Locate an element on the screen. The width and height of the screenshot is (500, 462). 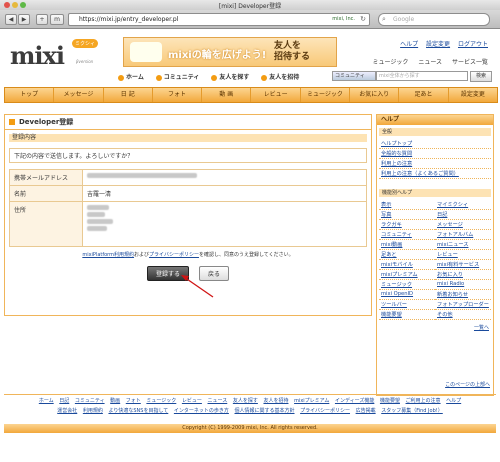
footer-link: 動画 is located at coordinates (115, 401).